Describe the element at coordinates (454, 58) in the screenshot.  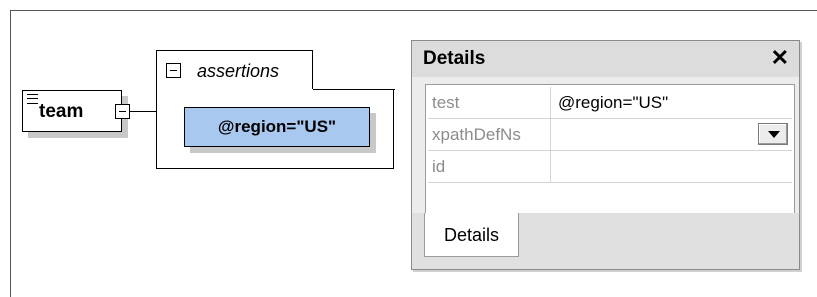
I see `details-title: Details` at that location.